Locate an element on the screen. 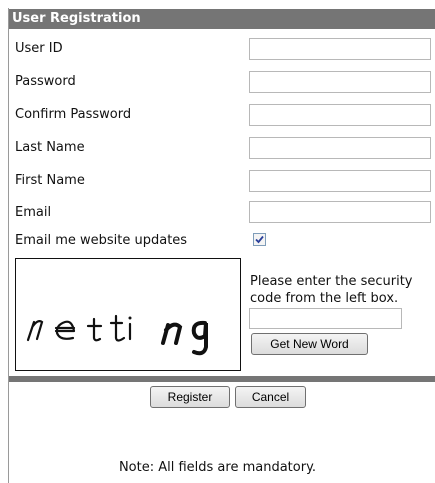 The height and width of the screenshot is (483, 435). email-updates-checkbox is located at coordinates (259, 239).